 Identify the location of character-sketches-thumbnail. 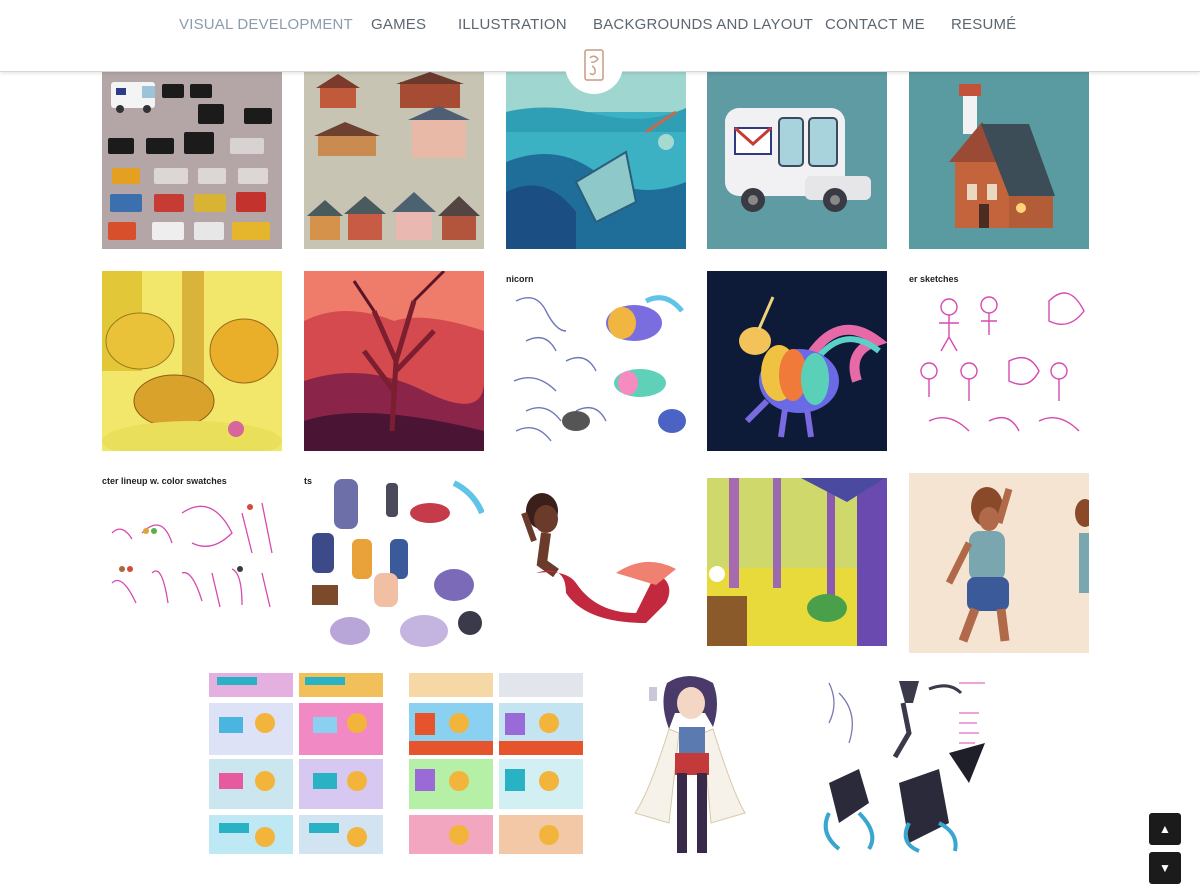
(999, 361).